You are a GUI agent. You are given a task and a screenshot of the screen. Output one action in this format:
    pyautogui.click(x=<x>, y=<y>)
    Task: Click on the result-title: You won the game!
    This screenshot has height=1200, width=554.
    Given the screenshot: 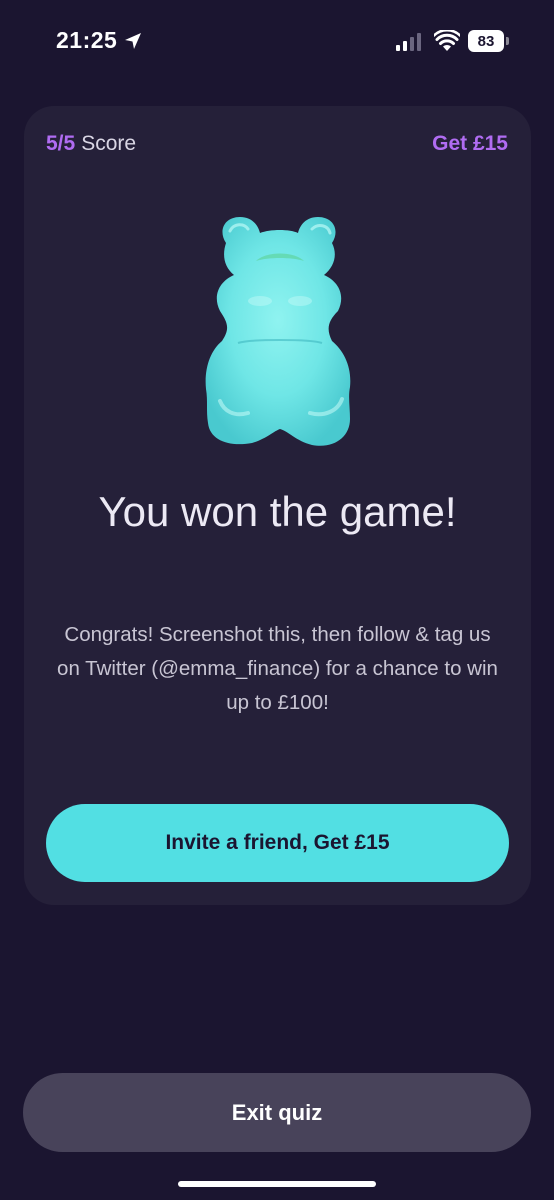 What is the action you would take?
    pyautogui.click(x=277, y=511)
    